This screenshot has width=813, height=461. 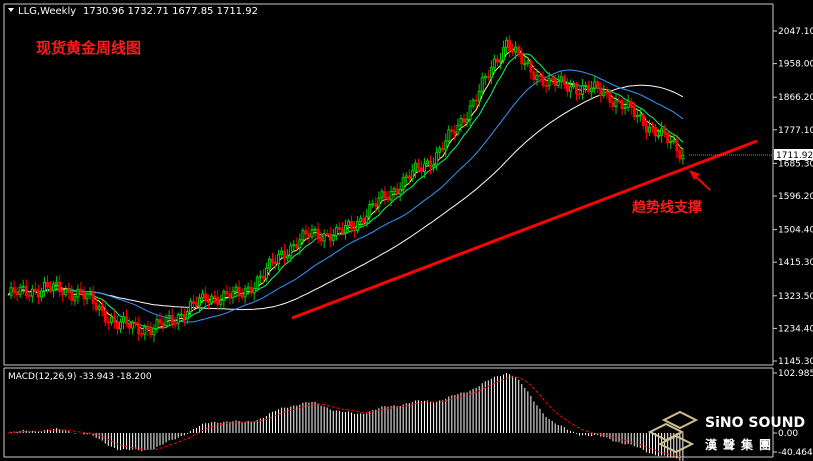 What do you see at coordinates (795, 197) in the screenshot?
I see `price-tick-label: 1596.20` at bounding box center [795, 197].